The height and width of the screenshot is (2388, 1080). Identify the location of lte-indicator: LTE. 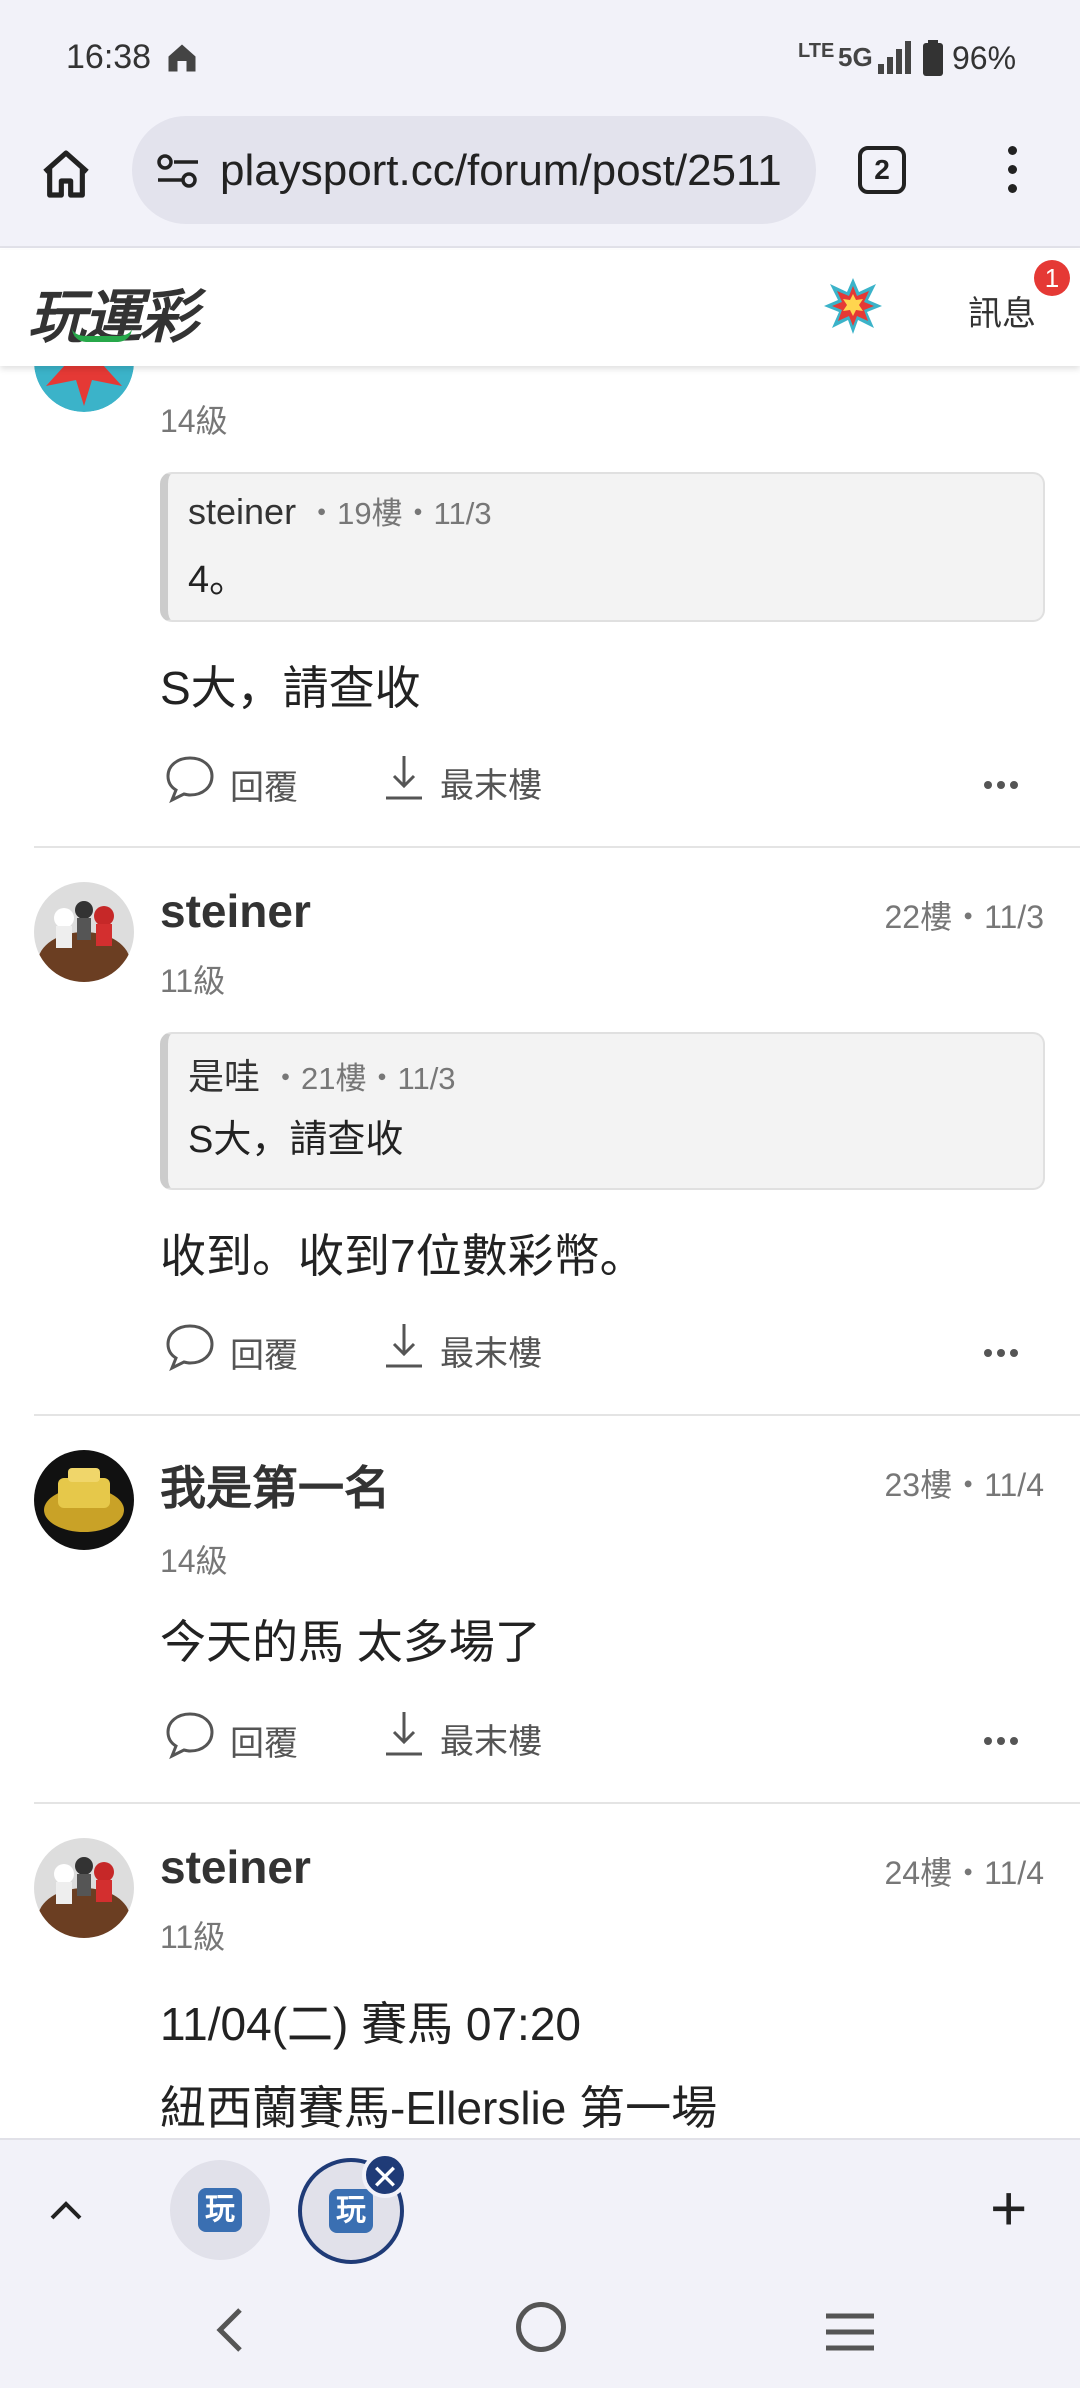
(816, 51).